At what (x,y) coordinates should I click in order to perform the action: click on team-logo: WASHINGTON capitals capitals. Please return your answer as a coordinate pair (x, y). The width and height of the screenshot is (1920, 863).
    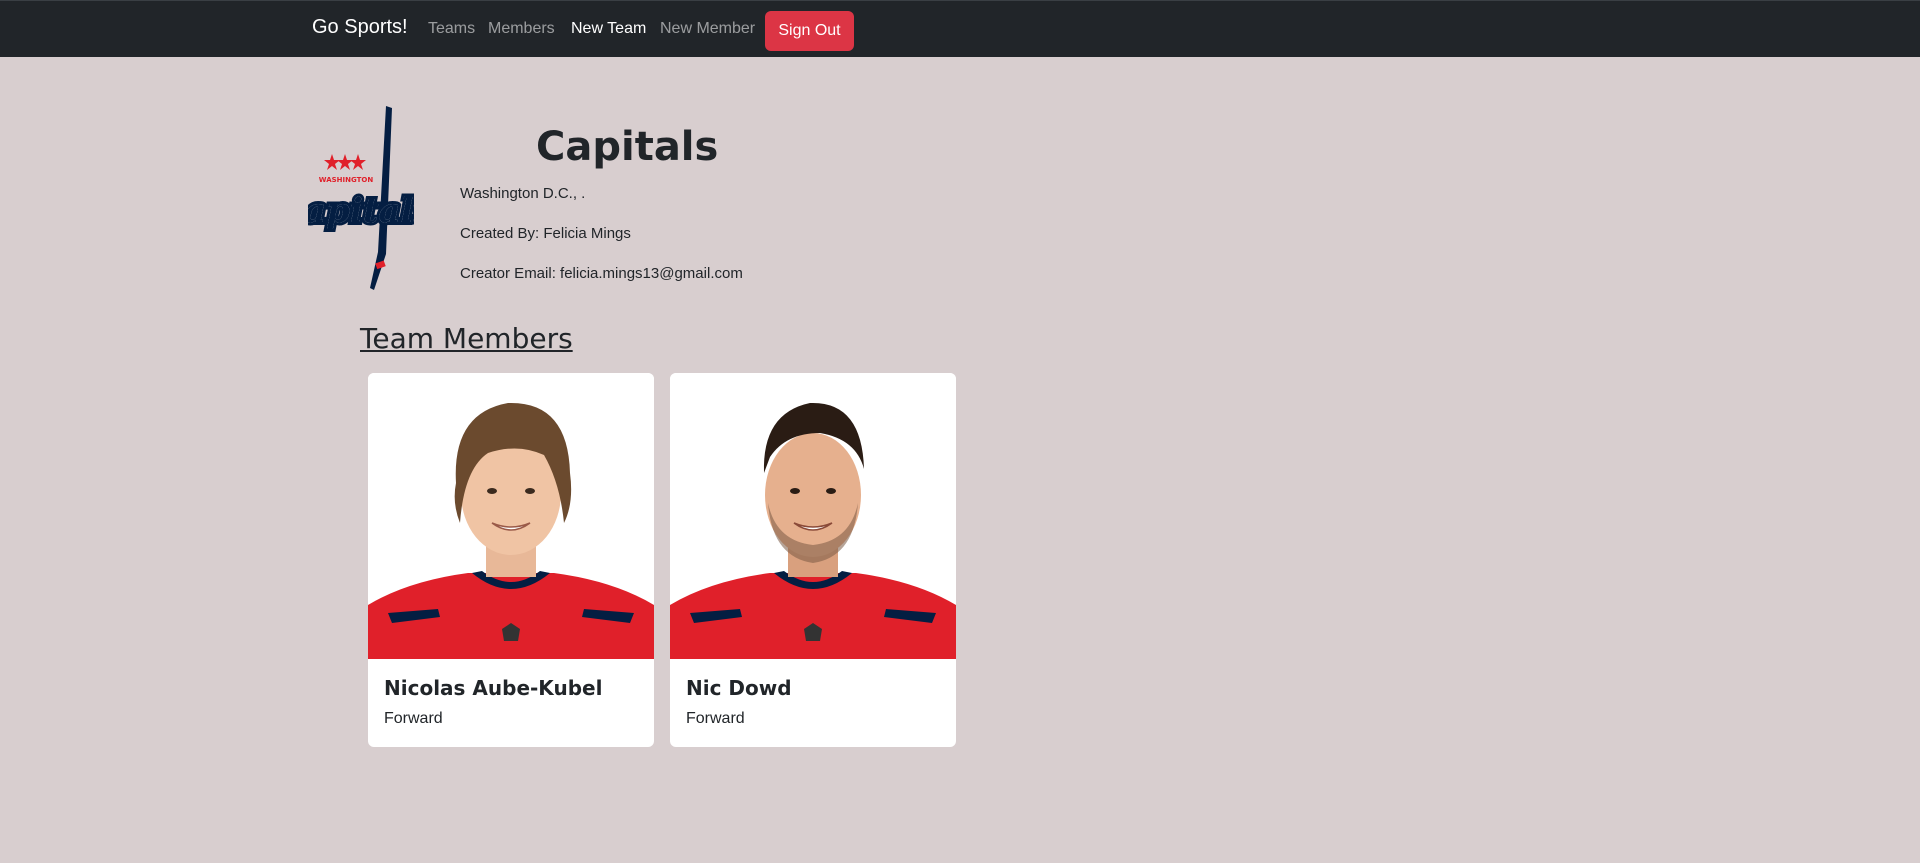
    Looking at the image, I should click on (361, 198).